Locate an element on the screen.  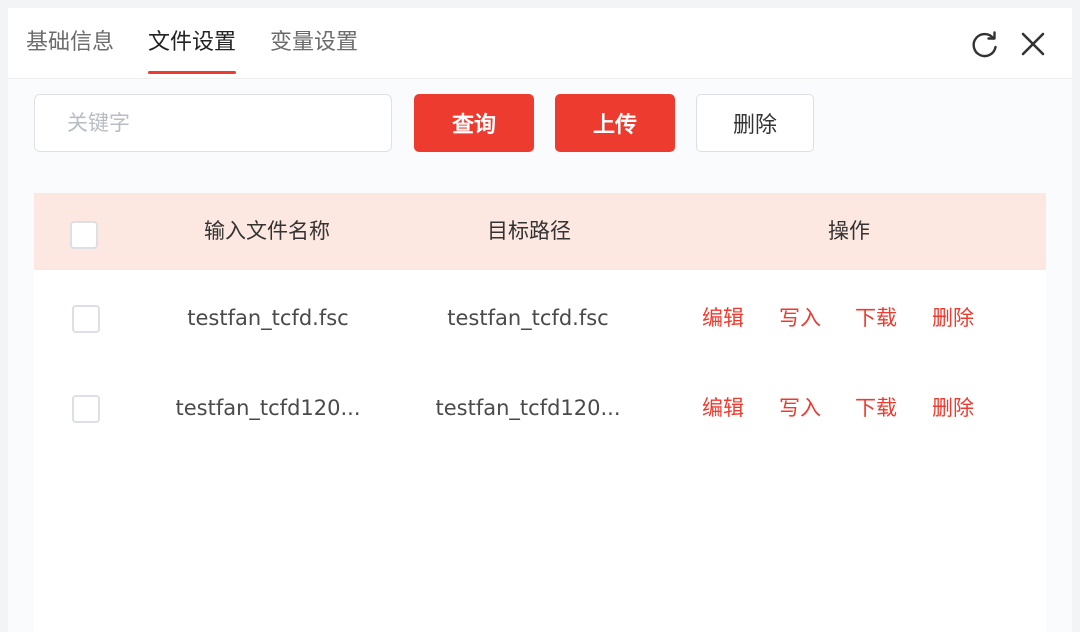
tab-bar: 基础信息 文件设置 变量设置 is located at coordinates (183, 43).